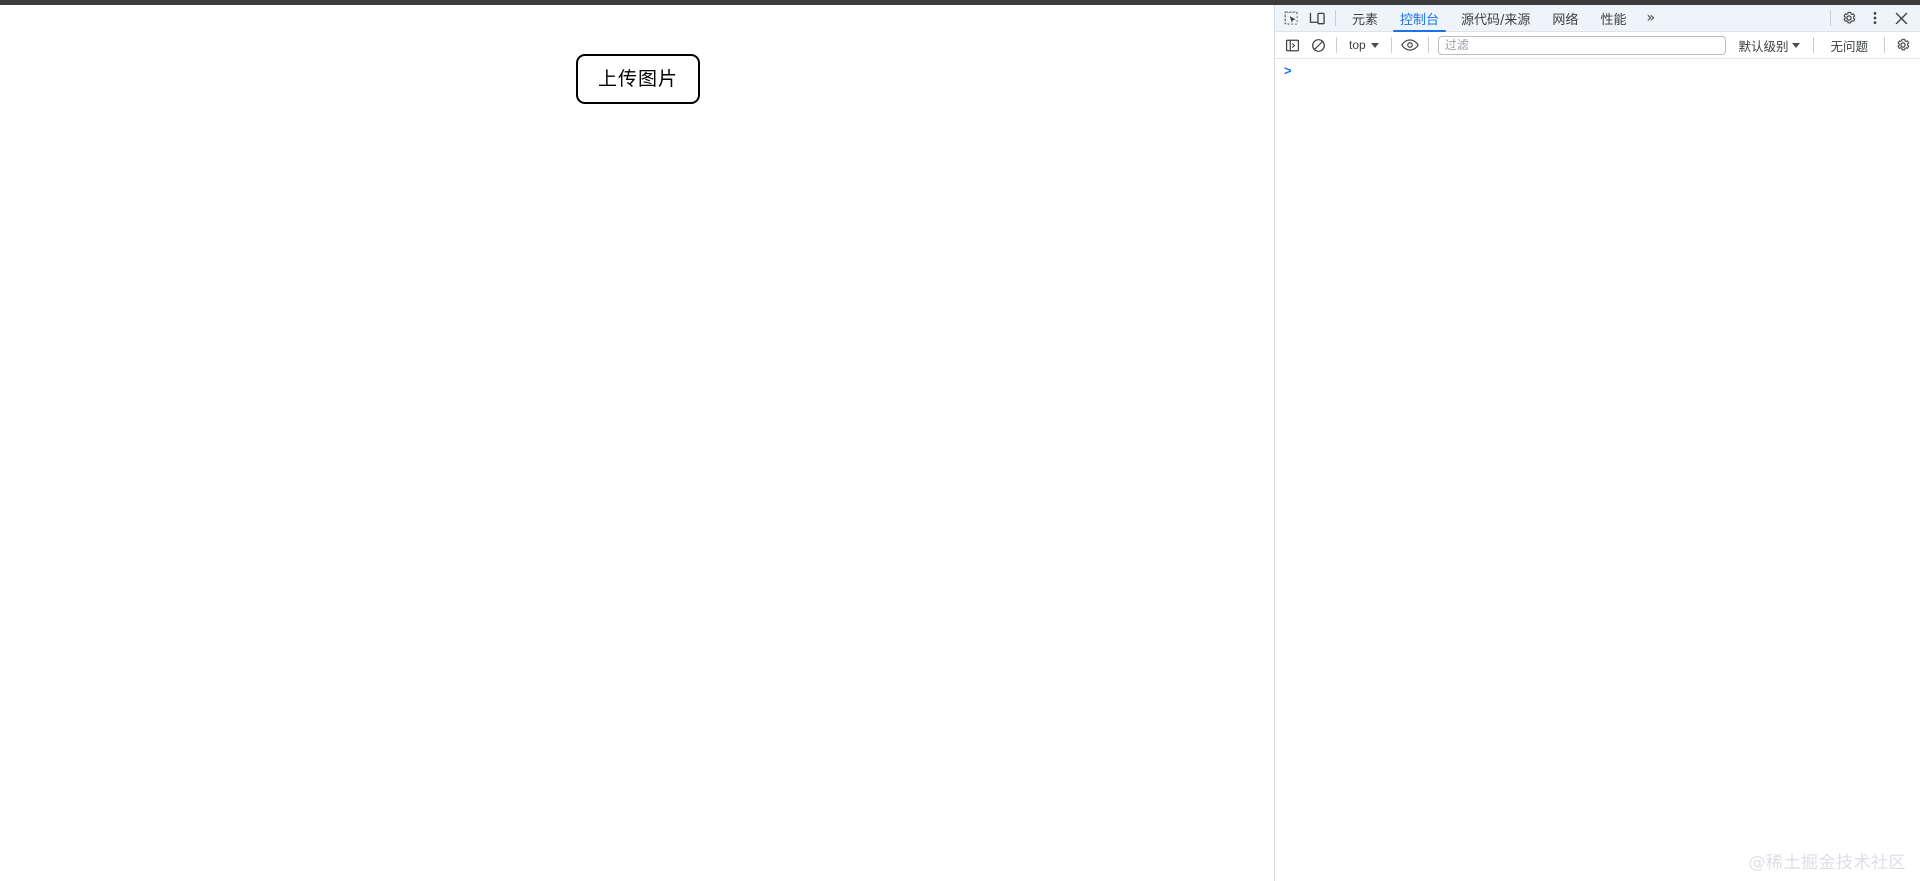 The image size is (1920, 881). I want to click on console-level-label: 默认级别, so click(1763, 46).